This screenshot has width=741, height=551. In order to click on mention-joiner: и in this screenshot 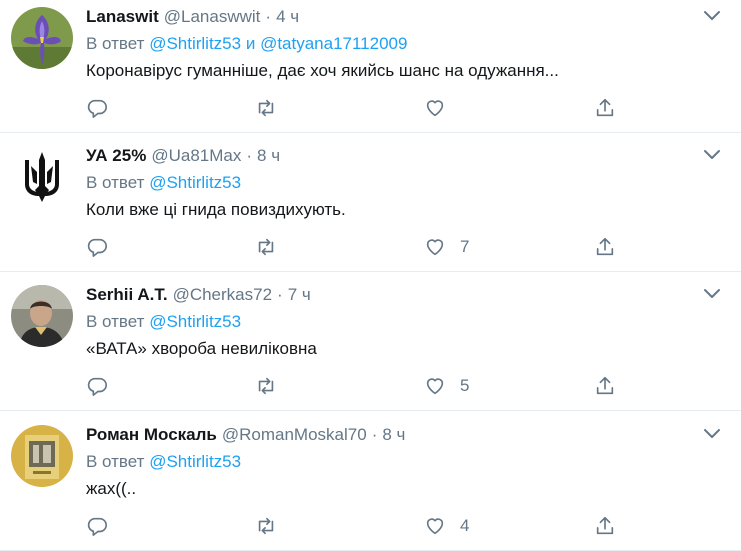, I will do `click(250, 43)`.